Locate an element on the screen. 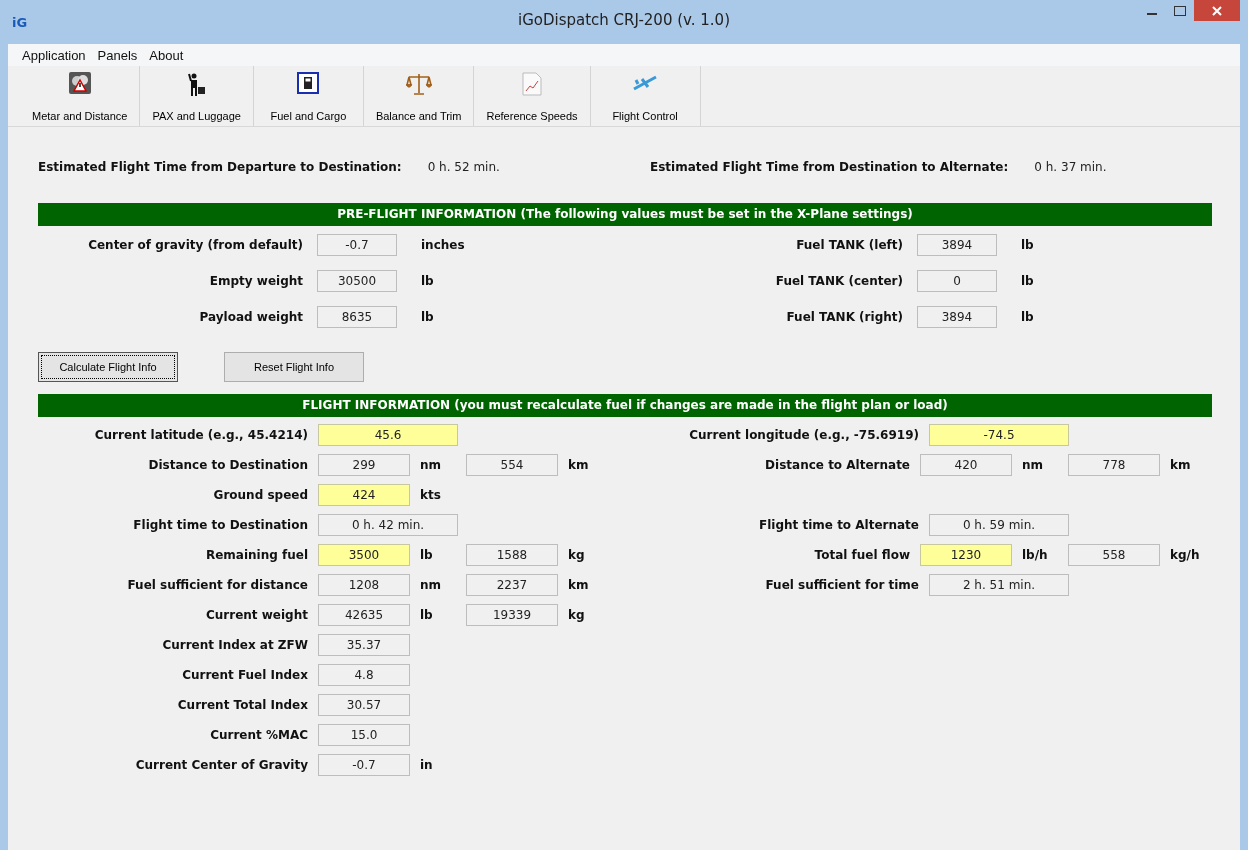 The height and width of the screenshot is (850, 1248). field-label: Remaining fuel is located at coordinates (256, 554).